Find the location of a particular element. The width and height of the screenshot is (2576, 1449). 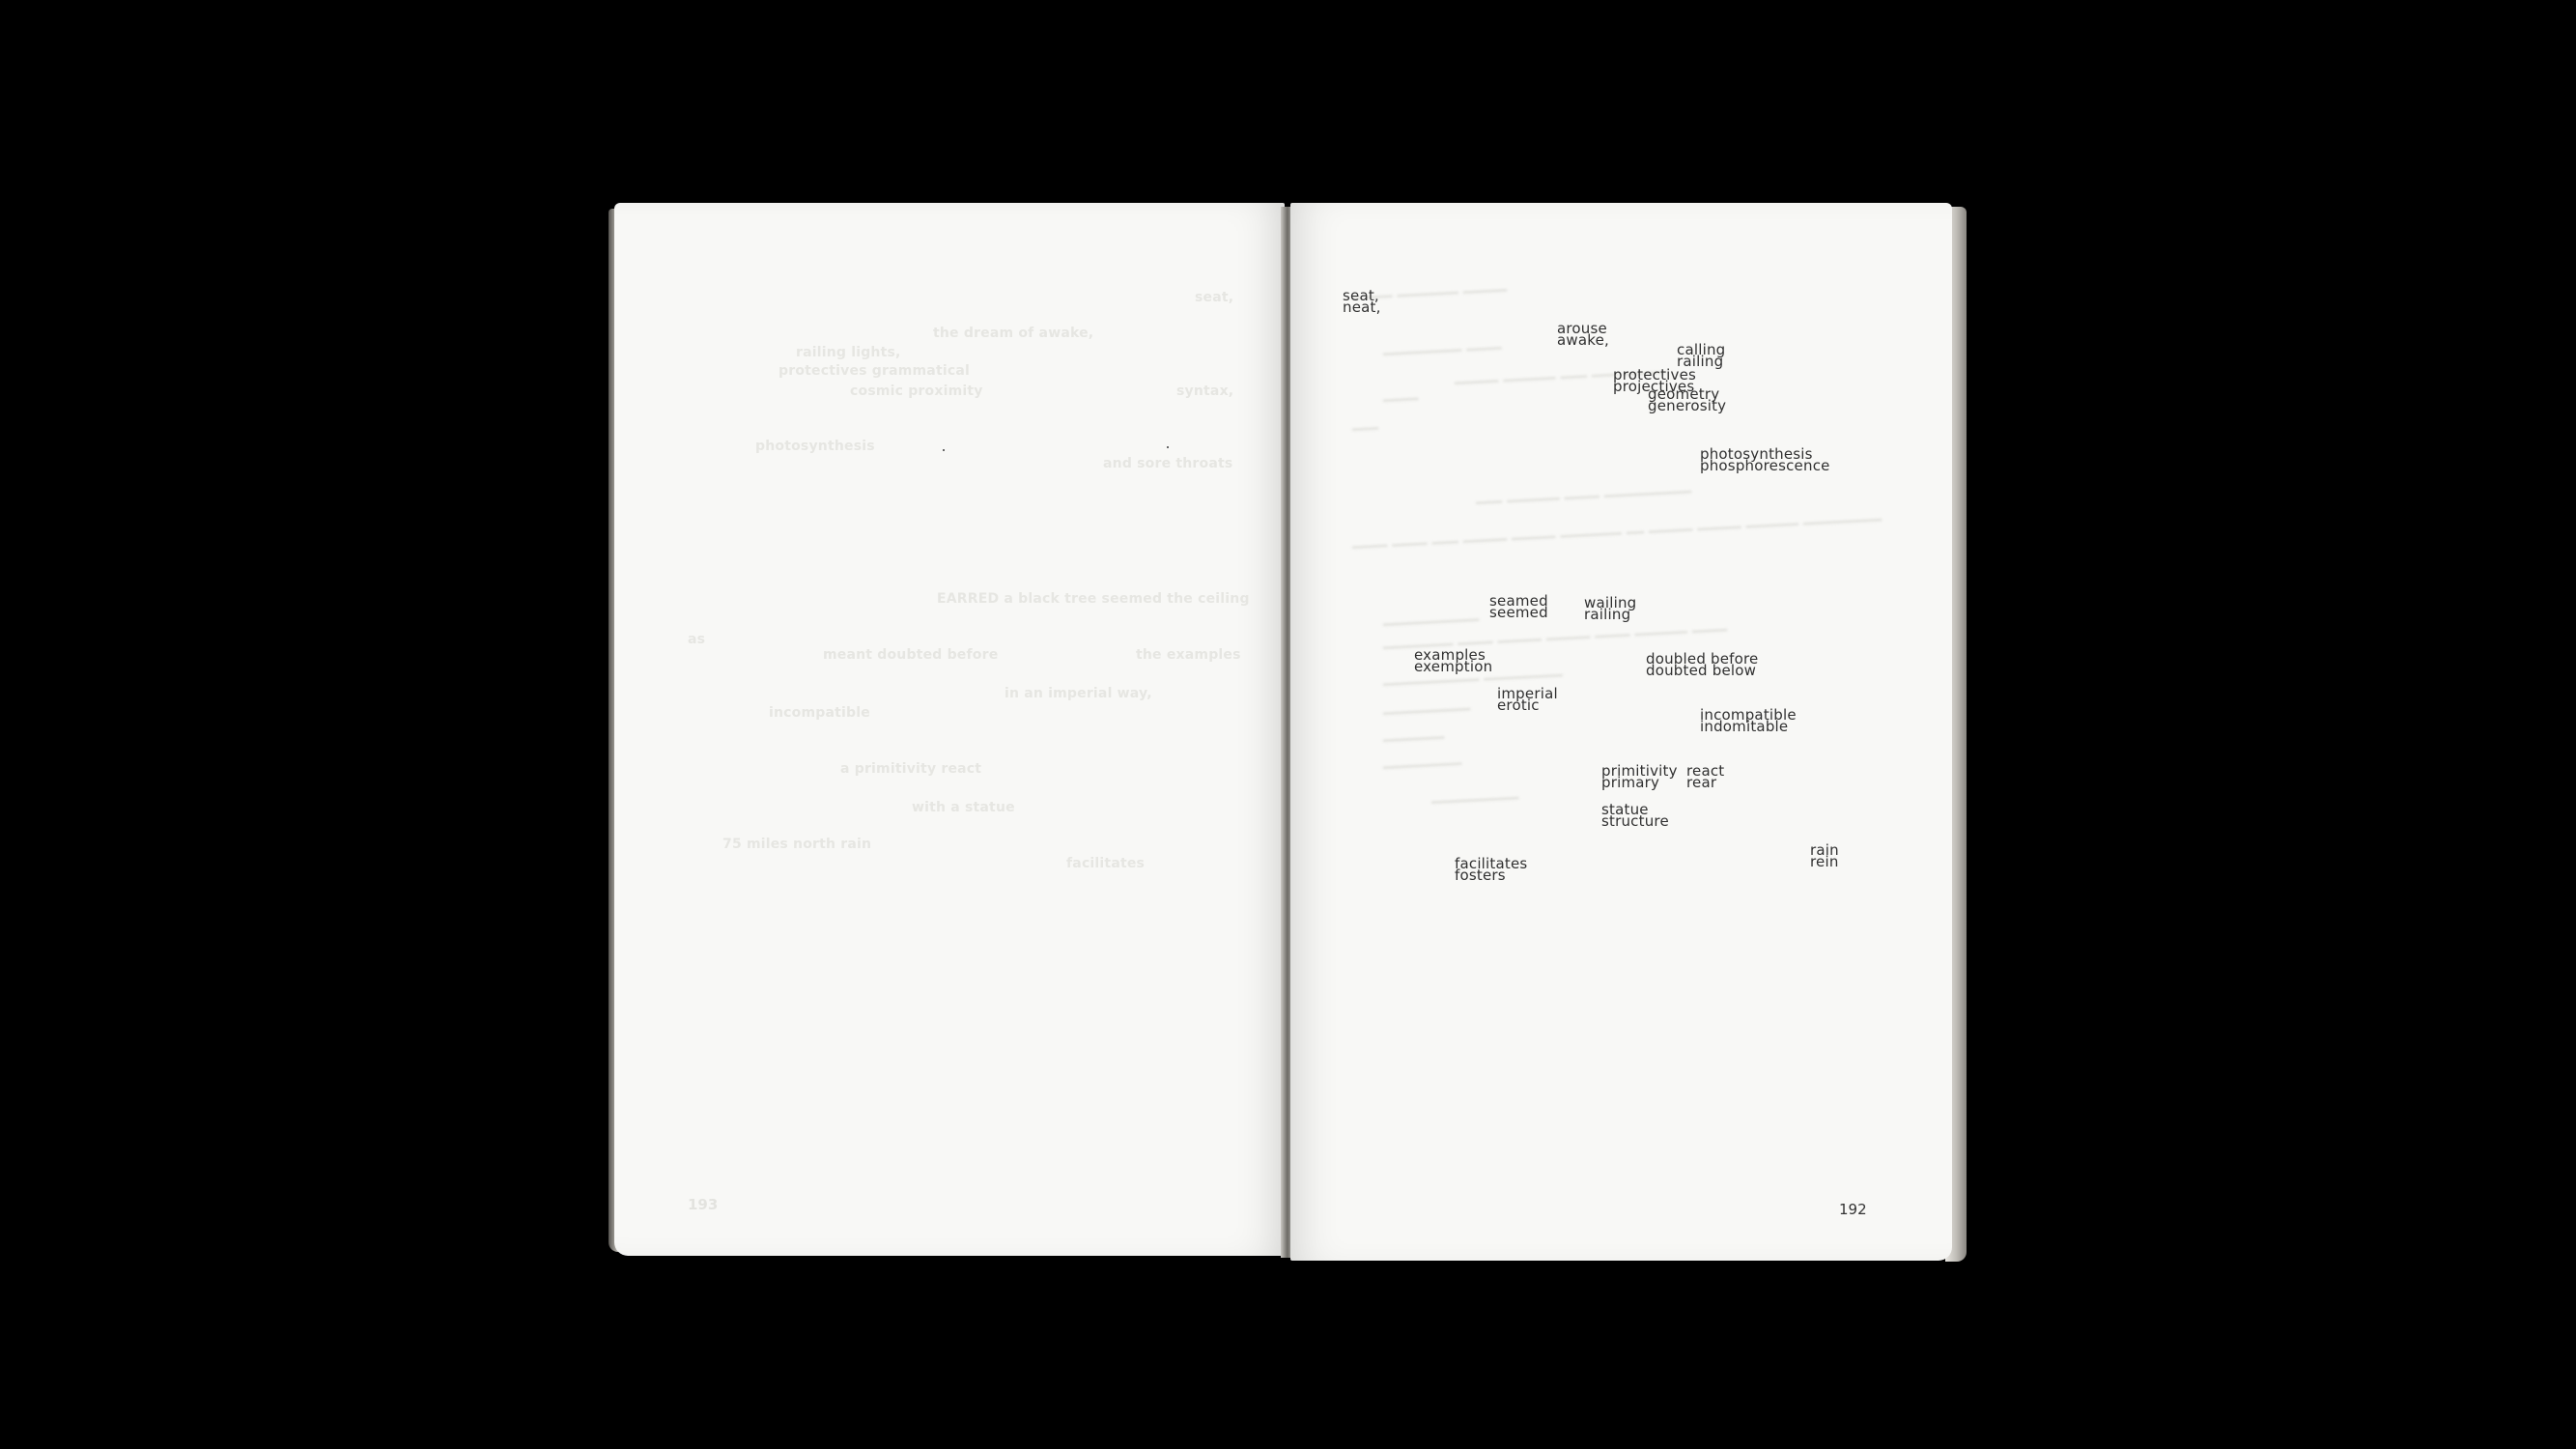

word-pair: wailing railing is located at coordinates (1610, 608).